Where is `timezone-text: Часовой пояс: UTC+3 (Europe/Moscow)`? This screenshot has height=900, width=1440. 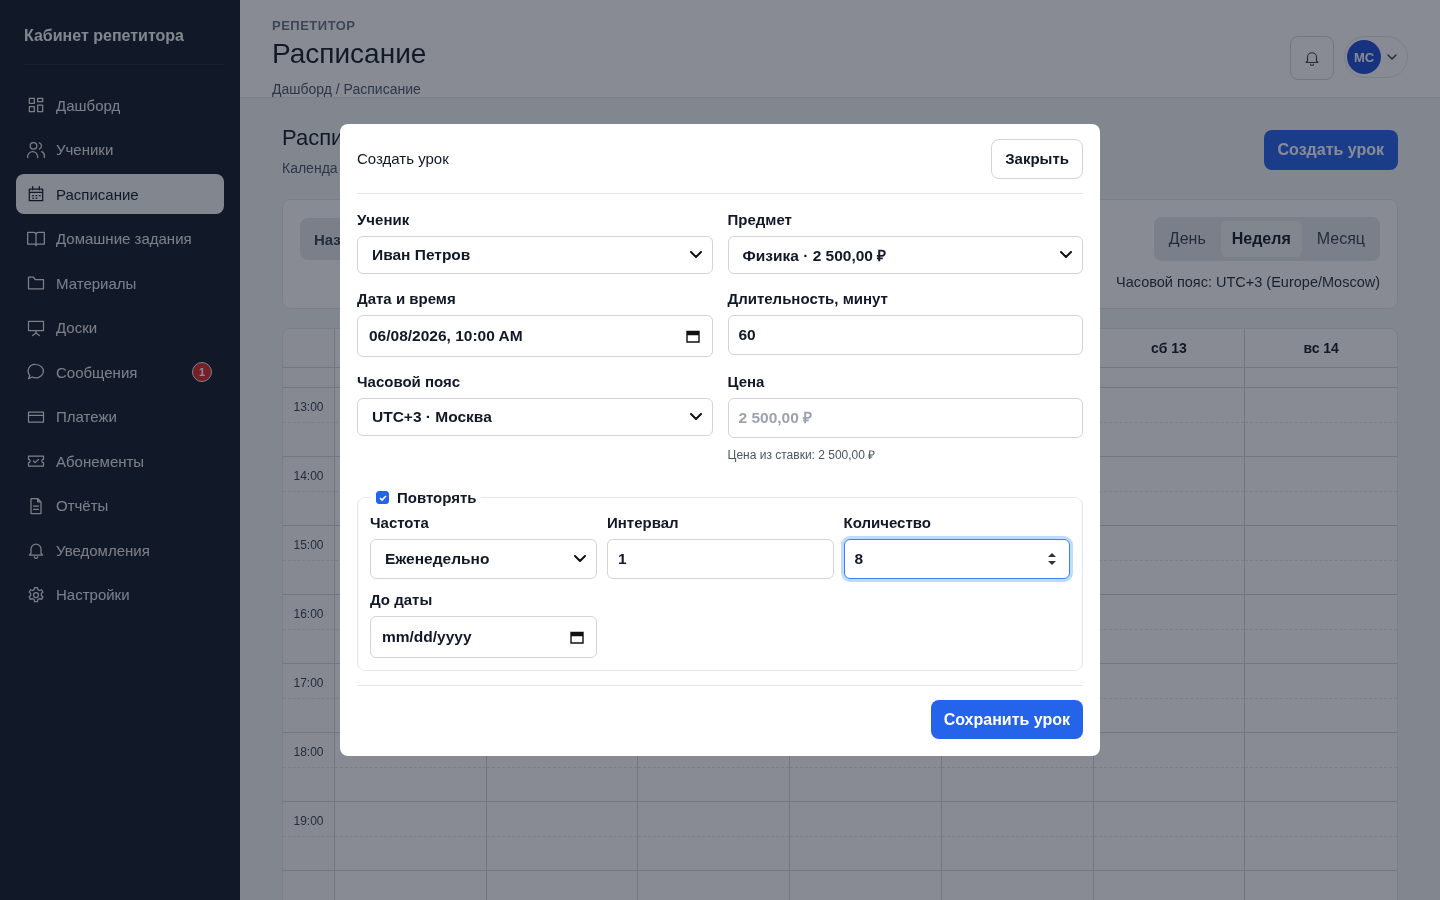
timezone-text: Часовой пояс: UTC+3 (Europe/Moscow) is located at coordinates (1247, 282).